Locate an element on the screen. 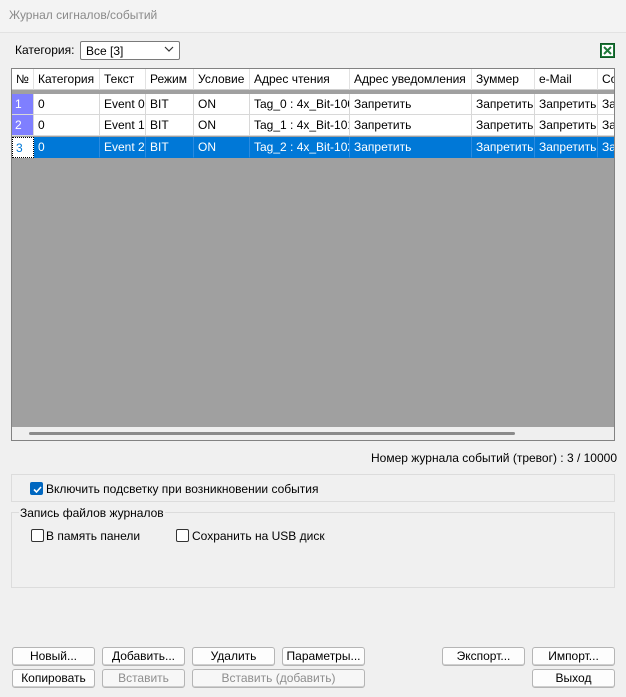 The width and height of the screenshot is (626, 697). excel-icon is located at coordinates (607, 50).